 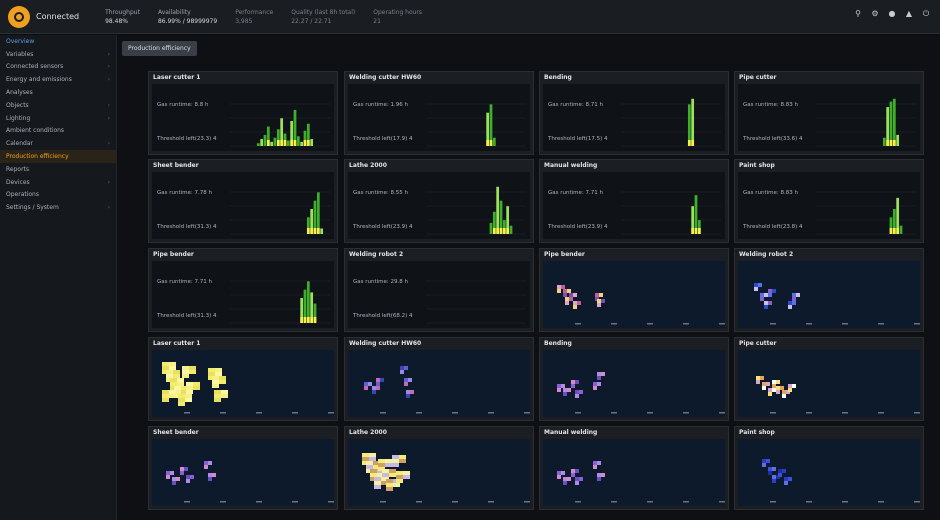 What do you see at coordinates (766, 254) in the screenshot?
I see `panel-title: Welding robot 2` at bounding box center [766, 254].